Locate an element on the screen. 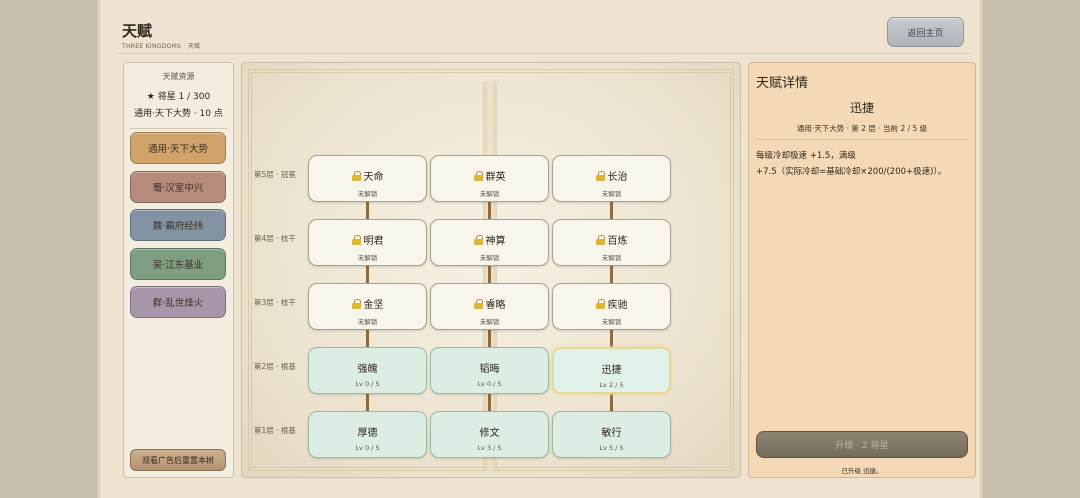  talent-node: 神算未解锁 is located at coordinates (489, 242).